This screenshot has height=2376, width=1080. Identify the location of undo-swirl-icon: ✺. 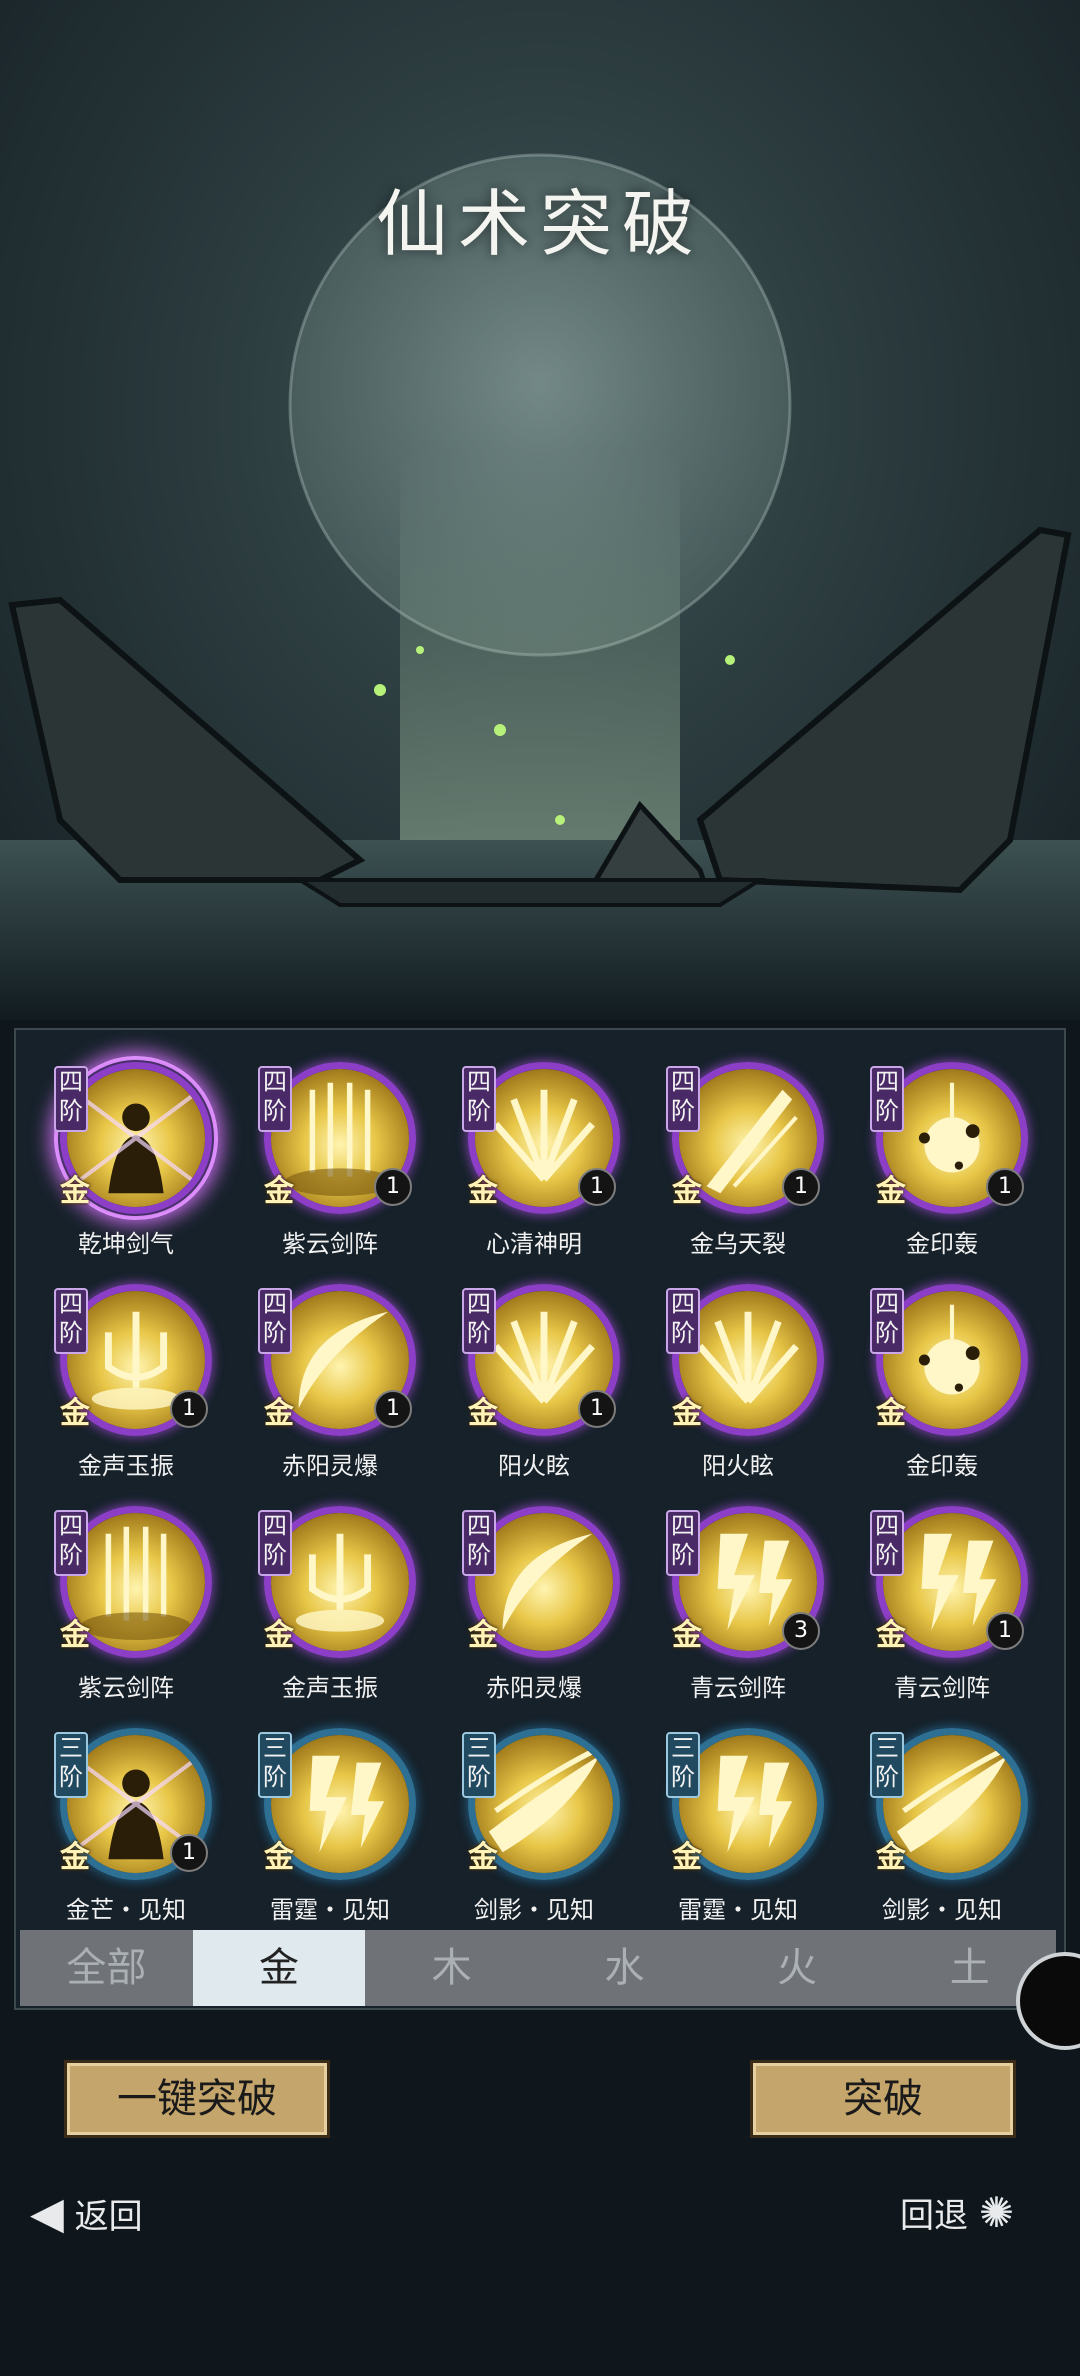
(996, 2212).